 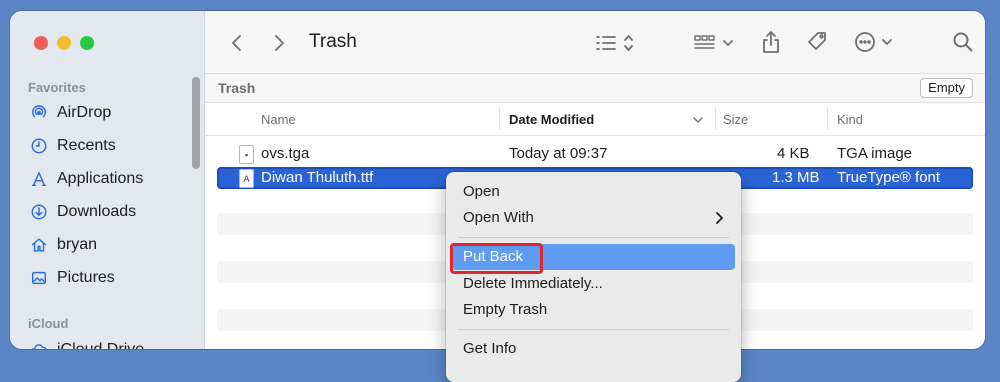 I want to click on column-date-modified: Date Modified, so click(x=551, y=119).